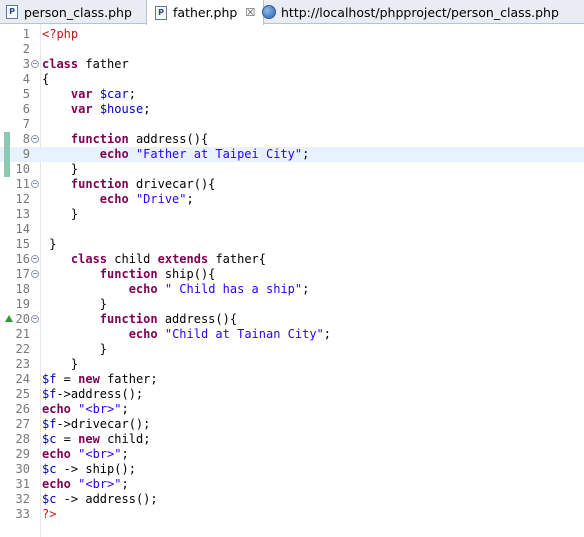 The image size is (584, 537). I want to click on line-number: 11, so click(22, 184).